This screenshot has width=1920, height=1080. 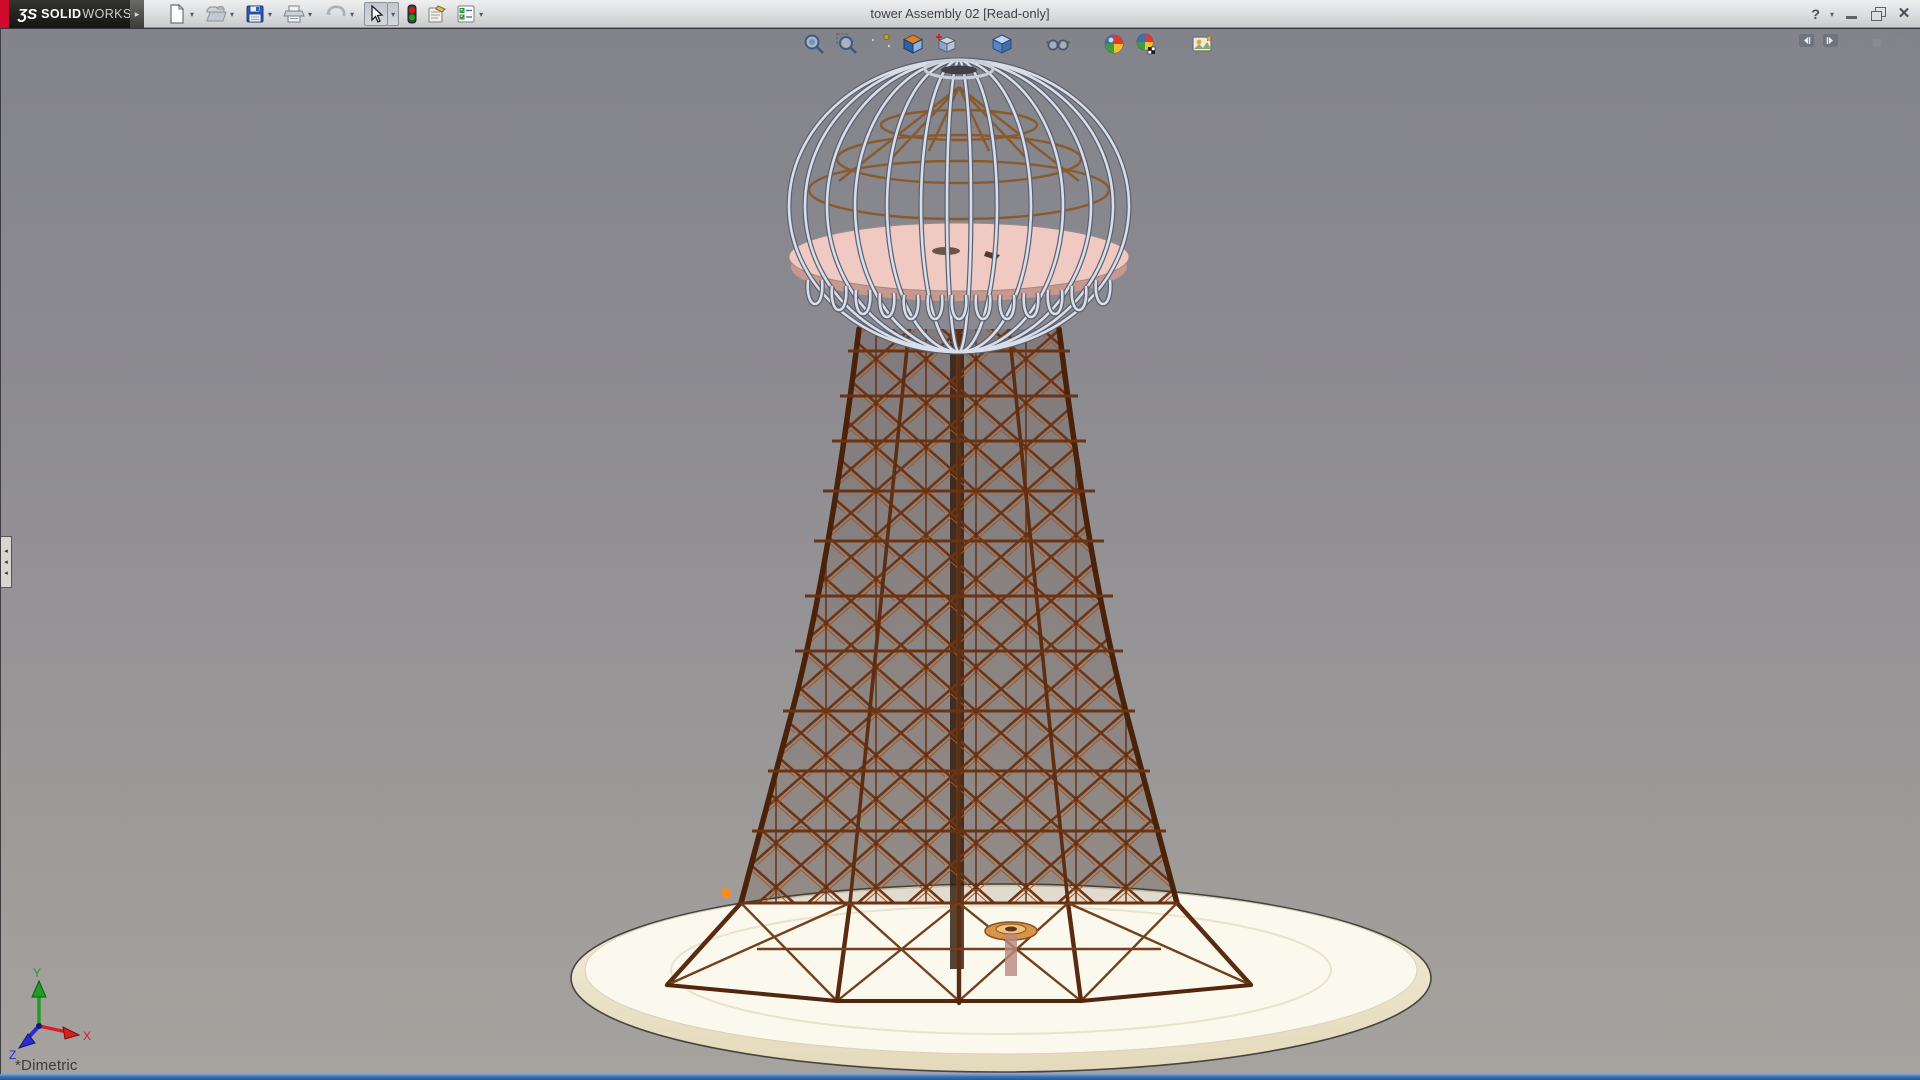 What do you see at coordinates (1878, 14) in the screenshot?
I see `restore-button` at bounding box center [1878, 14].